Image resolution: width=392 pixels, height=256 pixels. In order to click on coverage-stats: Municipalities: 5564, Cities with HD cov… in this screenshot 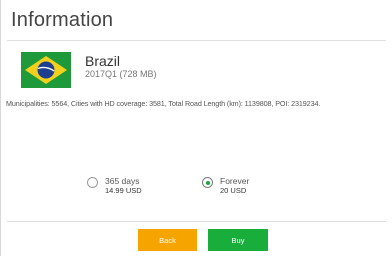, I will do `click(163, 103)`.